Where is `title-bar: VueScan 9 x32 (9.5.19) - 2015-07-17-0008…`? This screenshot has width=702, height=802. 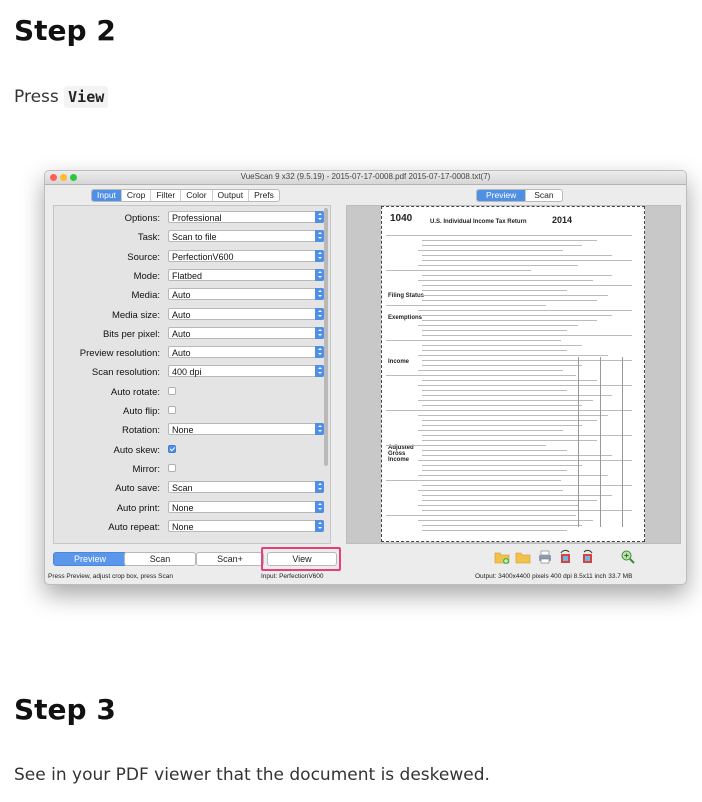 title-bar: VueScan 9 x32 (9.5.19) - 2015-07-17-0008… is located at coordinates (365, 178).